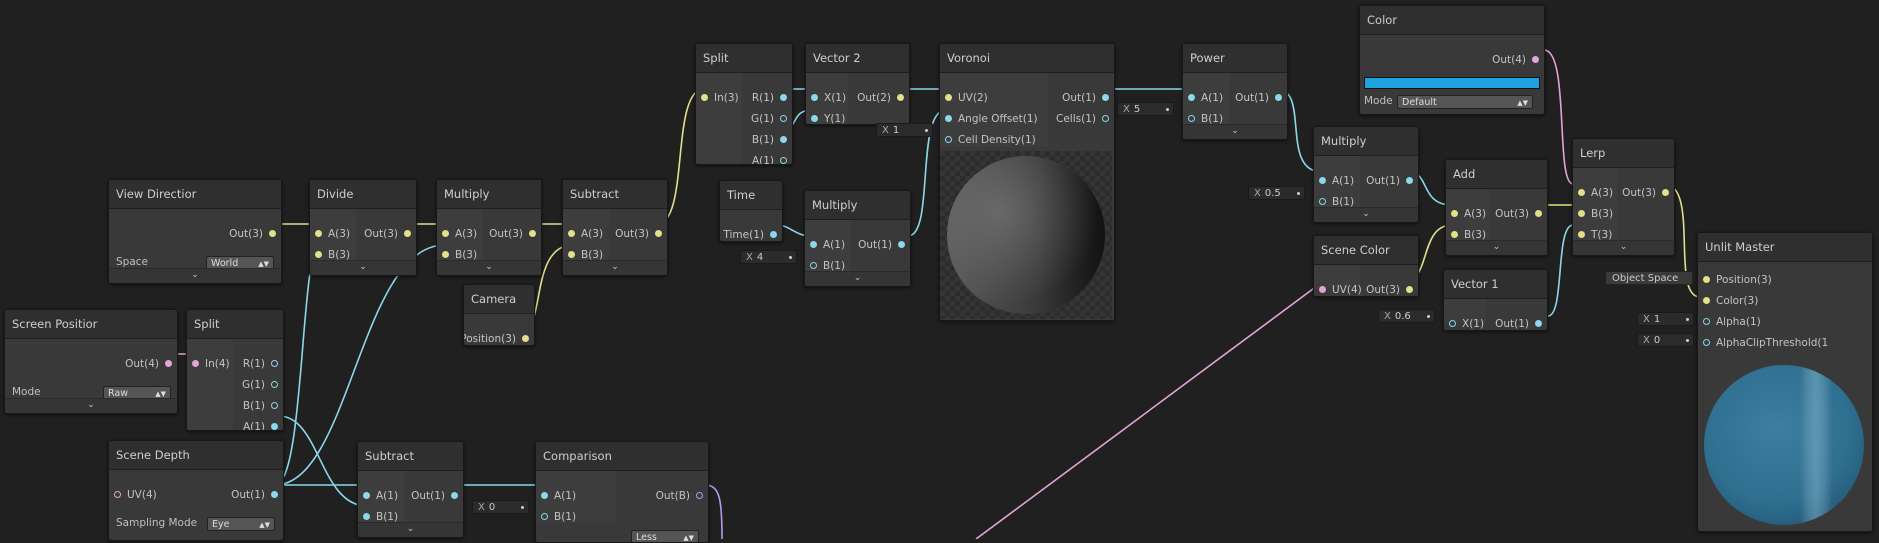  What do you see at coordinates (1452, 83) in the screenshot?
I see `color-swatch` at bounding box center [1452, 83].